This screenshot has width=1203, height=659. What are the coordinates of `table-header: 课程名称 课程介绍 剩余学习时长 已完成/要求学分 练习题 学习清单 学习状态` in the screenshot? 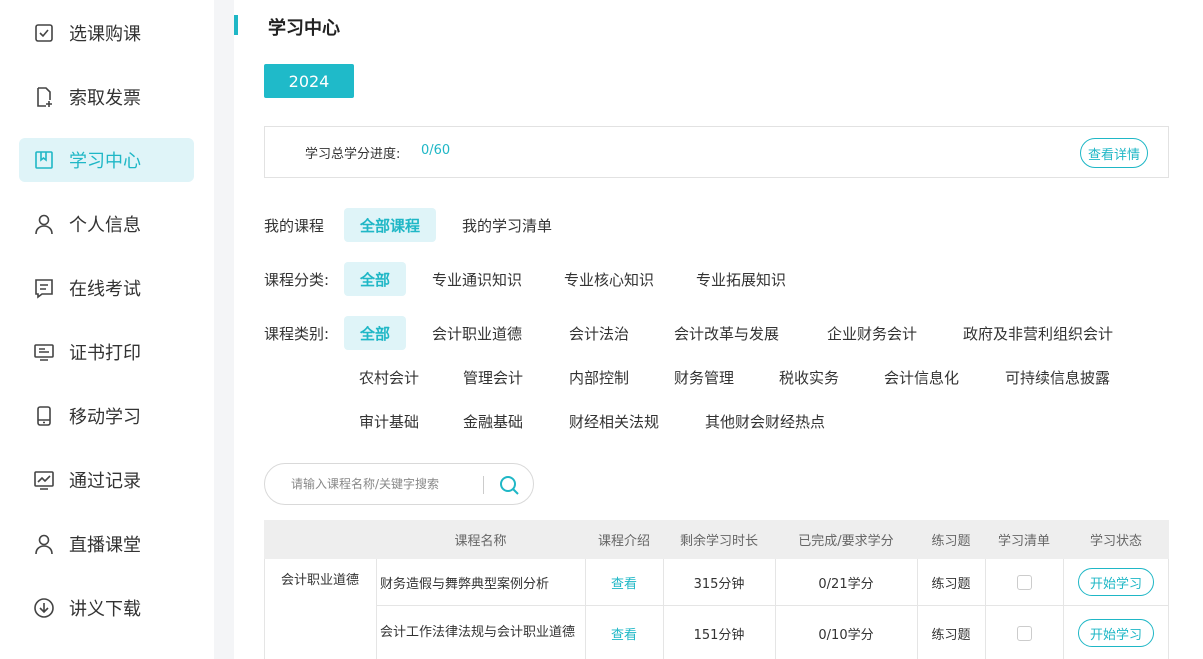 It's located at (716, 539).